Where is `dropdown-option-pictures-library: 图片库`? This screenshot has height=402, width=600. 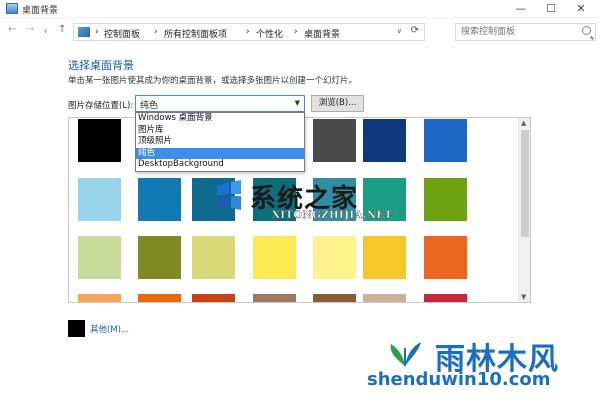
dropdown-option-pictures-library: 图片库 is located at coordinates (220, 131).